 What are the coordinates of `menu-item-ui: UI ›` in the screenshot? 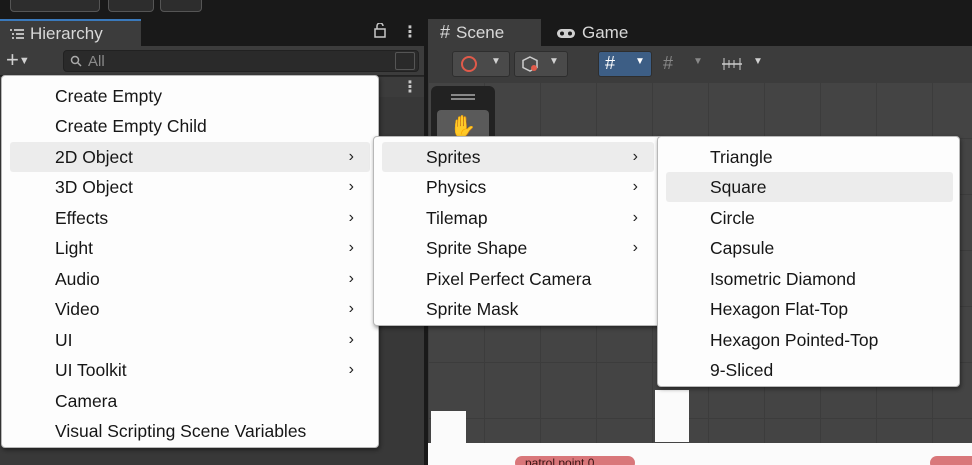 It's located at (190, 340).